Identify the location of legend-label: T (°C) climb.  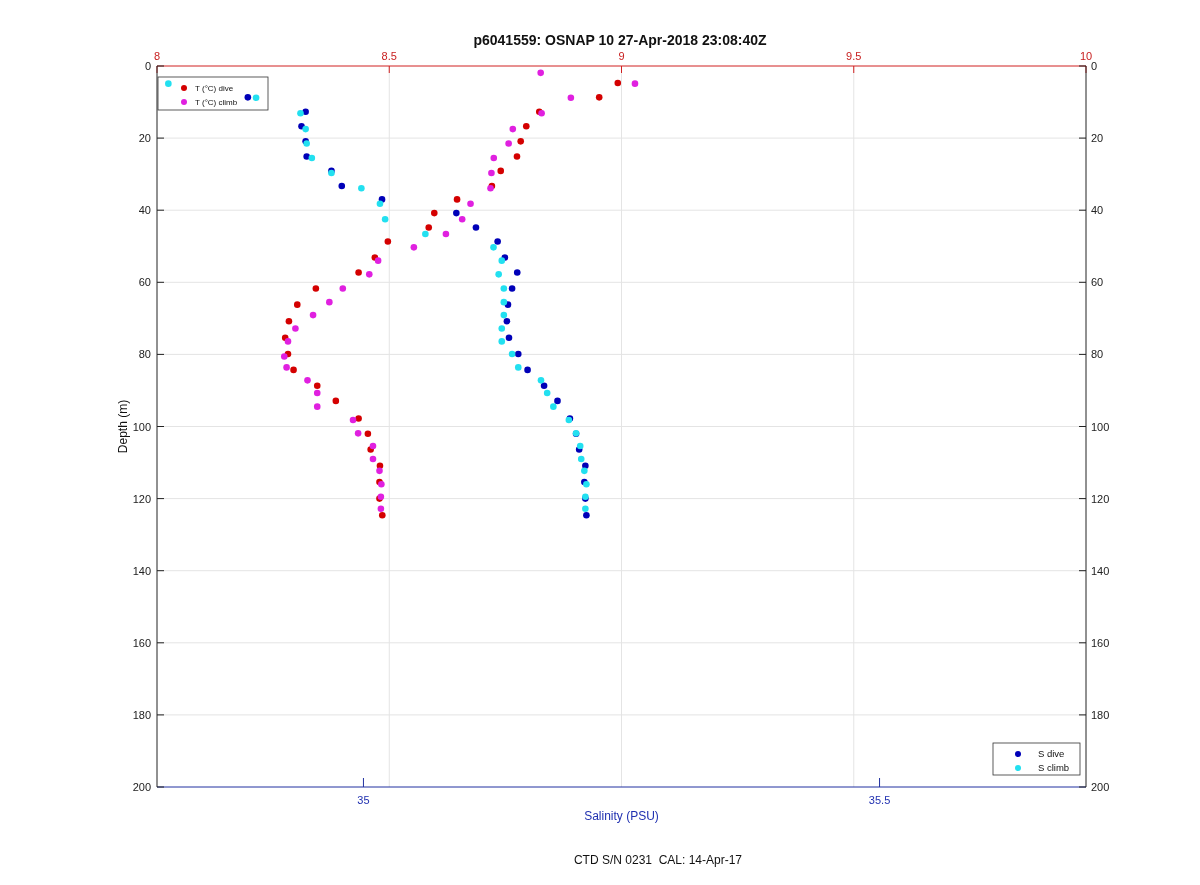
(216, 102).